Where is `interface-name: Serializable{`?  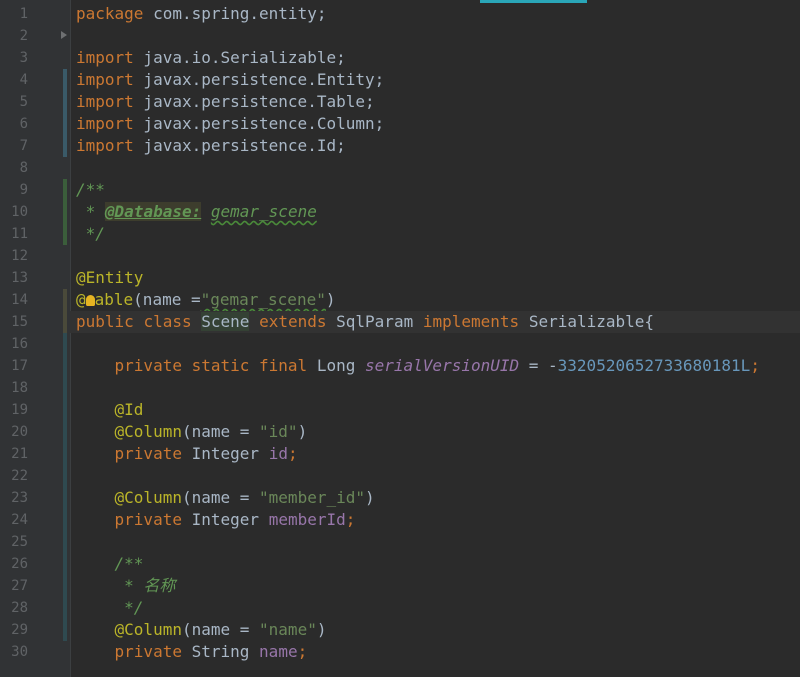
interface-name: Serializable{ is located at coordinates (591, 321).